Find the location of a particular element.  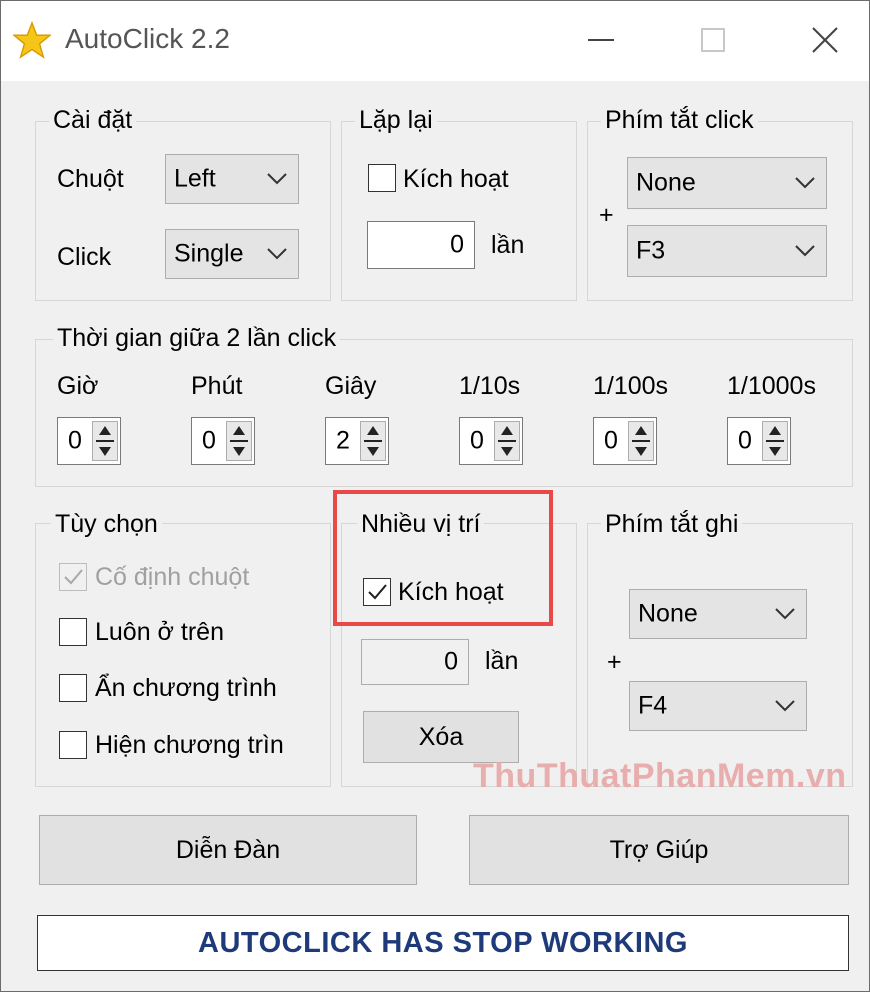

click-type-select: Single is located at coordinates (232, 254).